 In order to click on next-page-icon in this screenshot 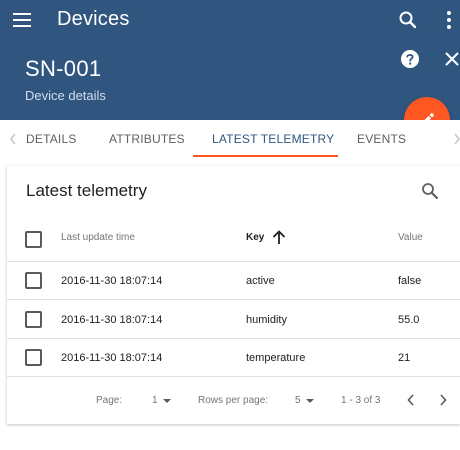, I will do `click(443, 400)`.